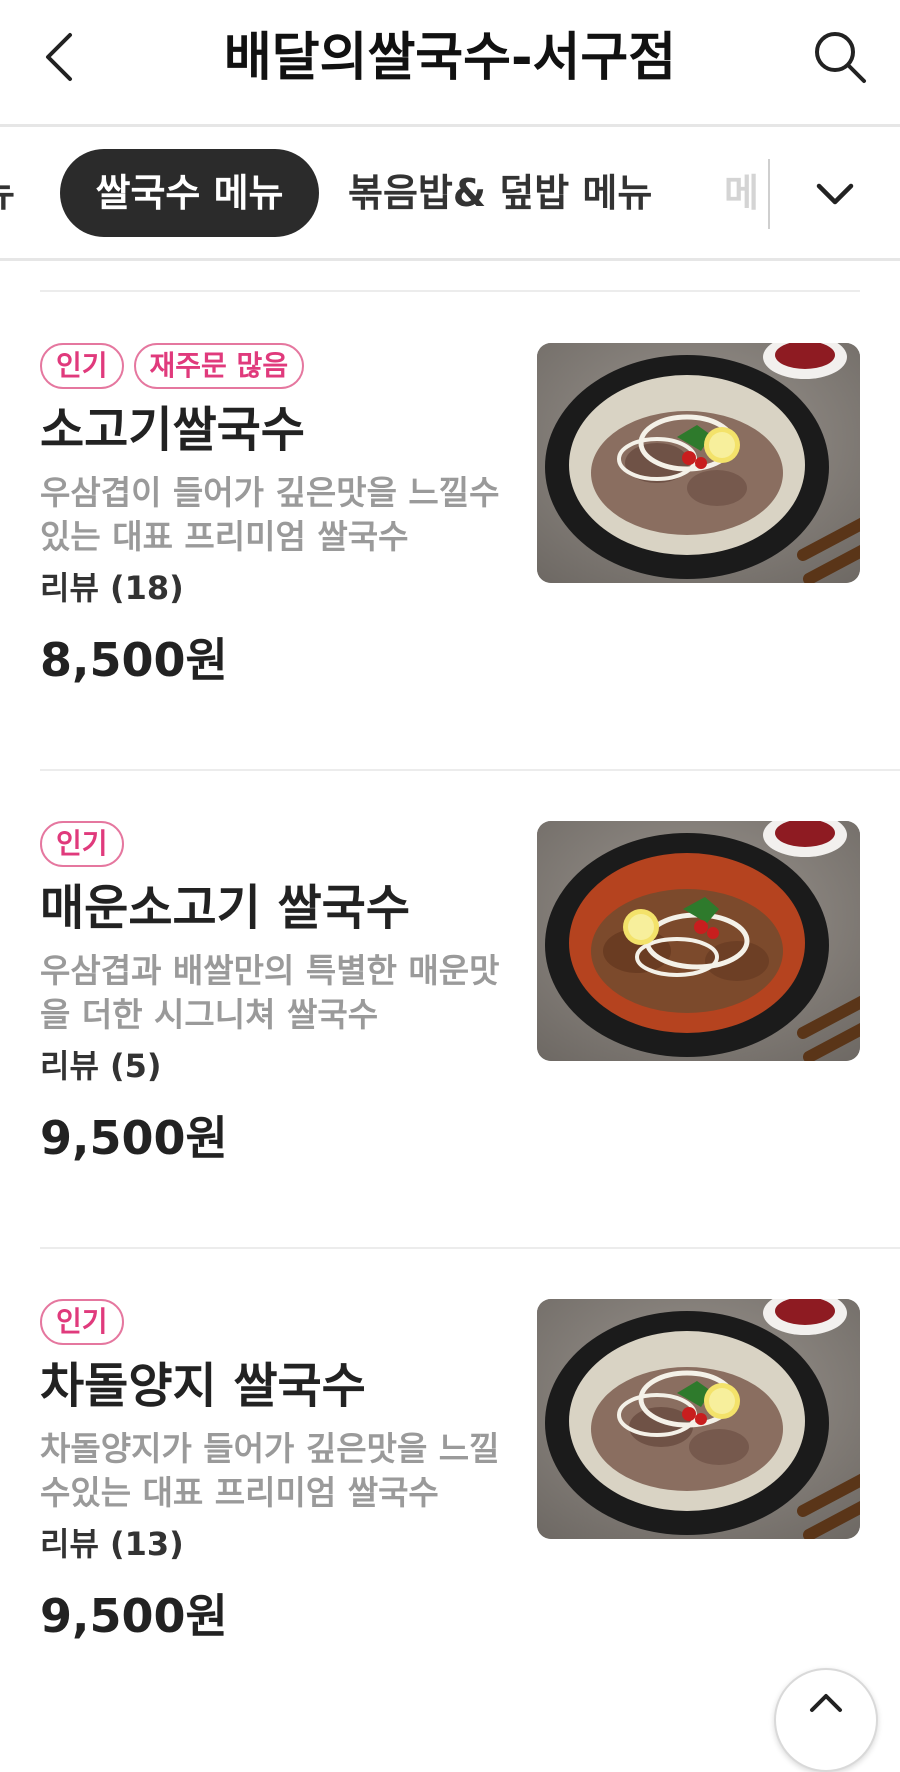 The height and width of the screenshot is (1772, 900). What do you see at coordinates (270, 1470) in the screenshot?
I see `menu-item-description: 차돌양지가 들어가 깊은맛을 느낄수있는 대표 프리미엄 쌀국수` at bounding box center [270, 1470].